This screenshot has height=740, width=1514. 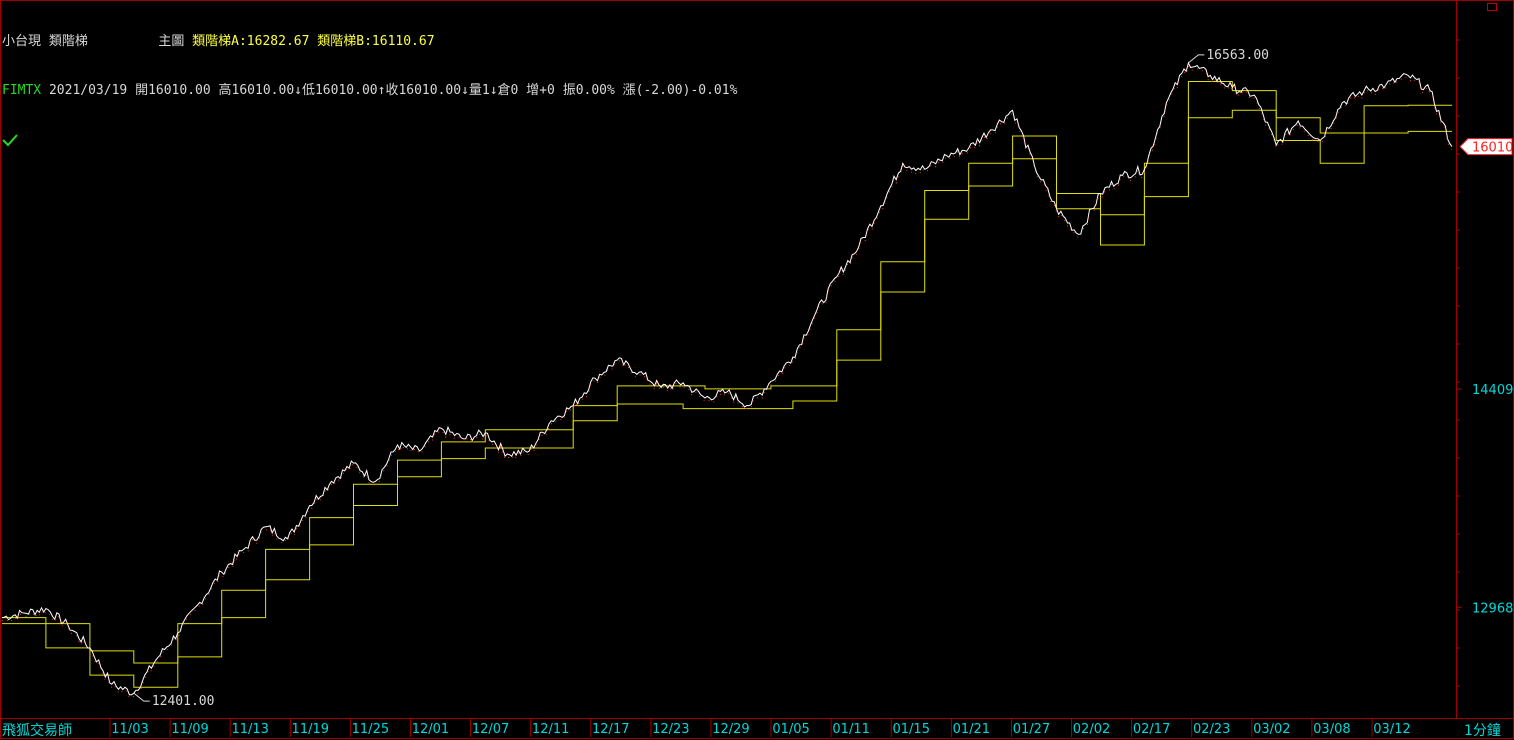 What do you see at coordinates (1237, 55) in the screenshot?
I see `max-price-label: 16563.00` at bounding box center [1237, 55].